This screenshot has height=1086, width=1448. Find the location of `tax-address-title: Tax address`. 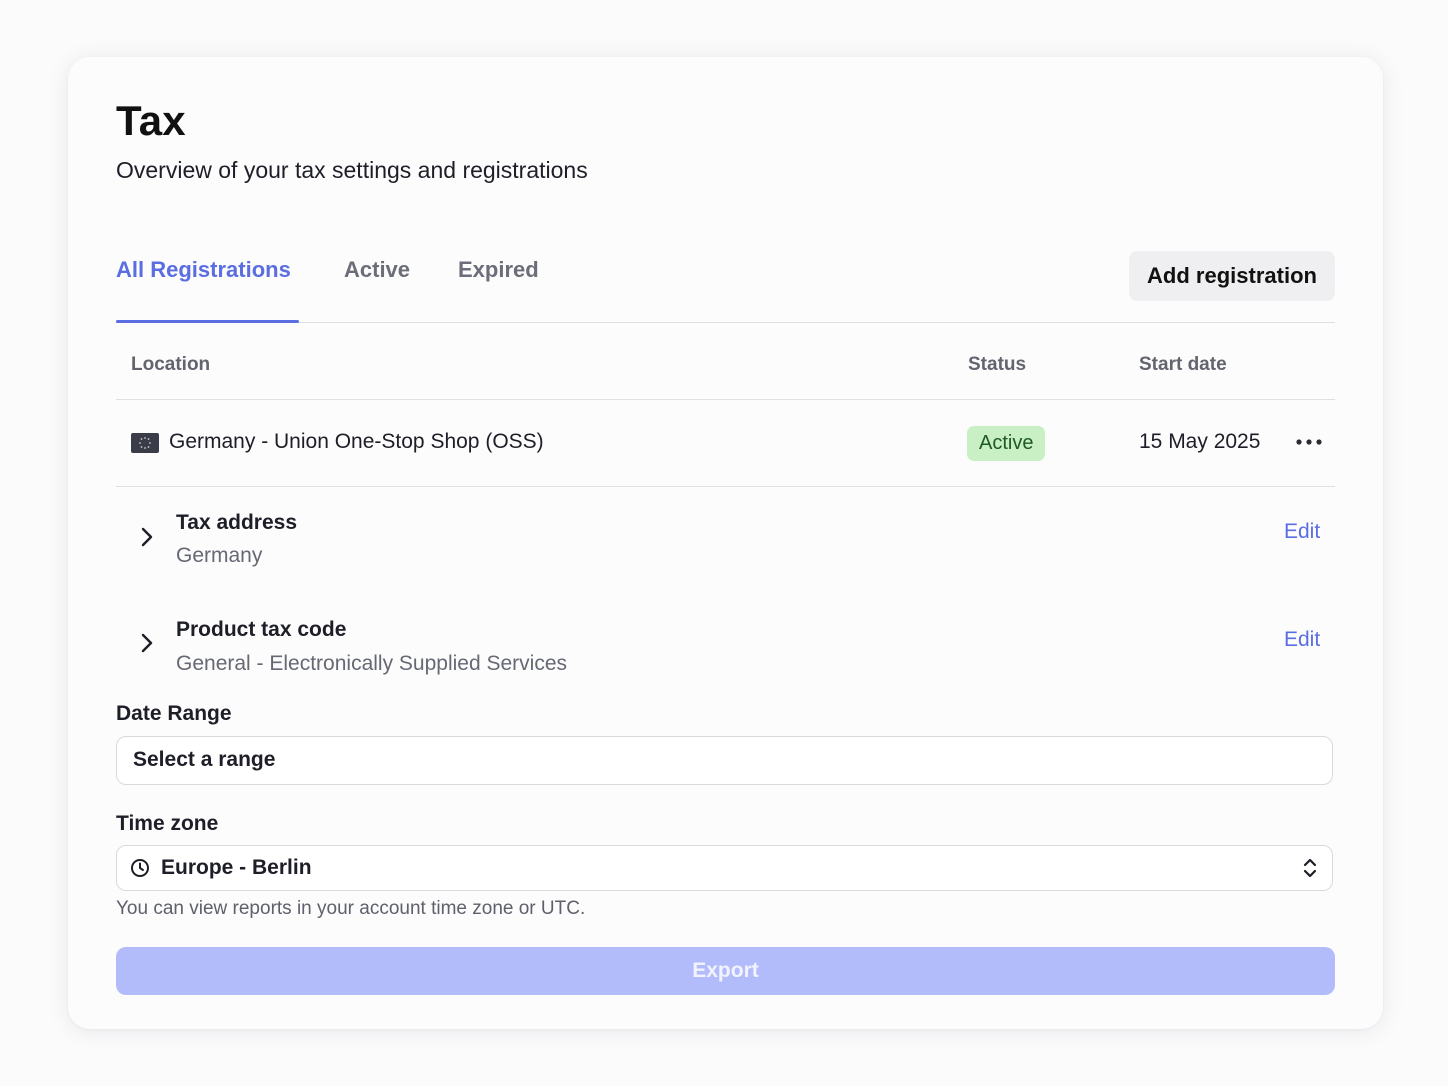

tax-address-title: Tax address is located at coordinates (237, 522).